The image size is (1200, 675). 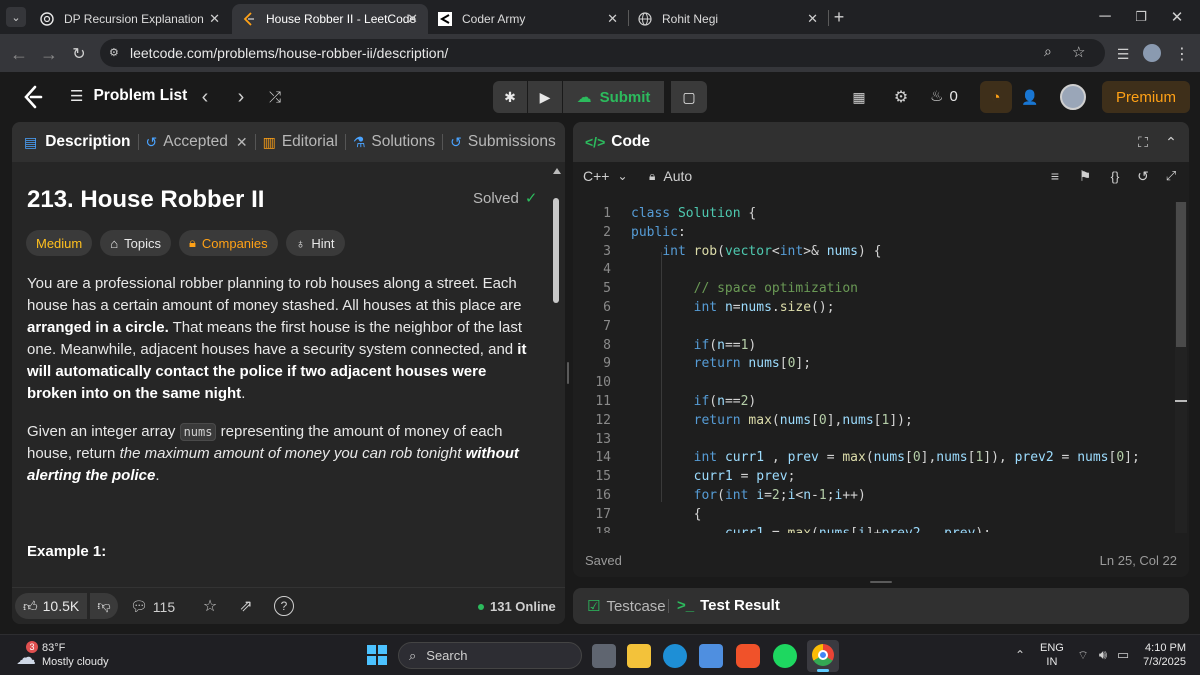 I want to click on code-scrollbar, so click(x=1181, y=367).